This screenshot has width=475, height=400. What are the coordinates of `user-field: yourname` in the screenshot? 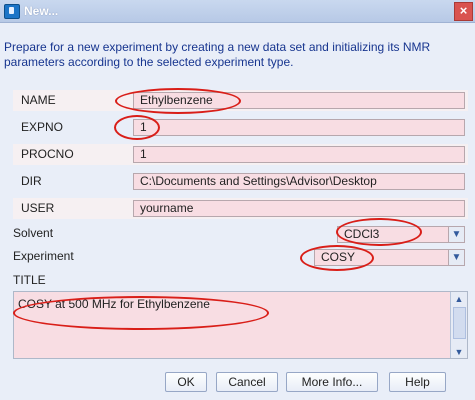 It's located at (299, 208).